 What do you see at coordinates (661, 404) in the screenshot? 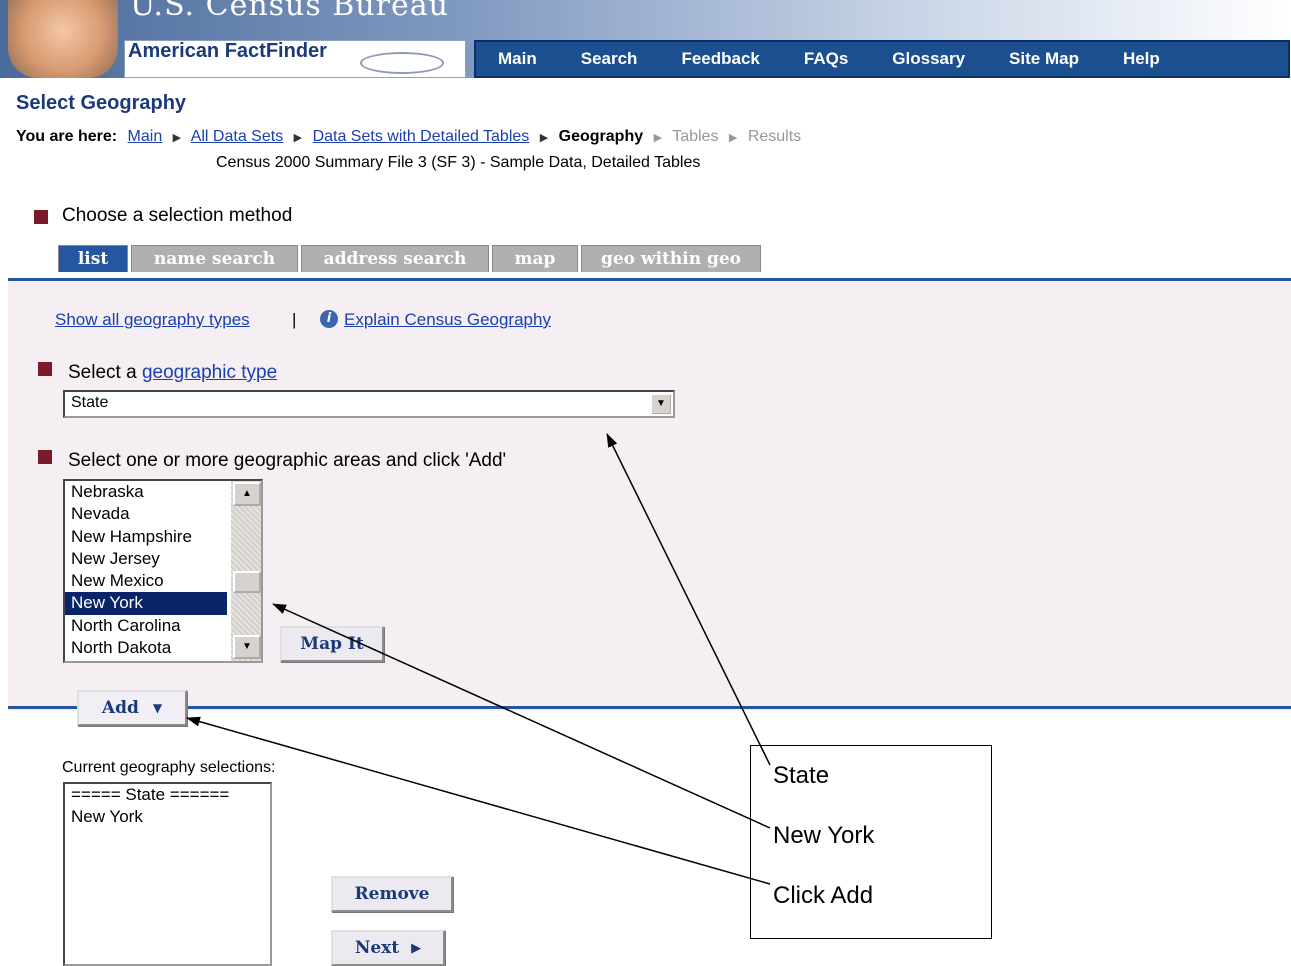
I see `chevron-down-icon: ▼` at bounding box center [661, 404].